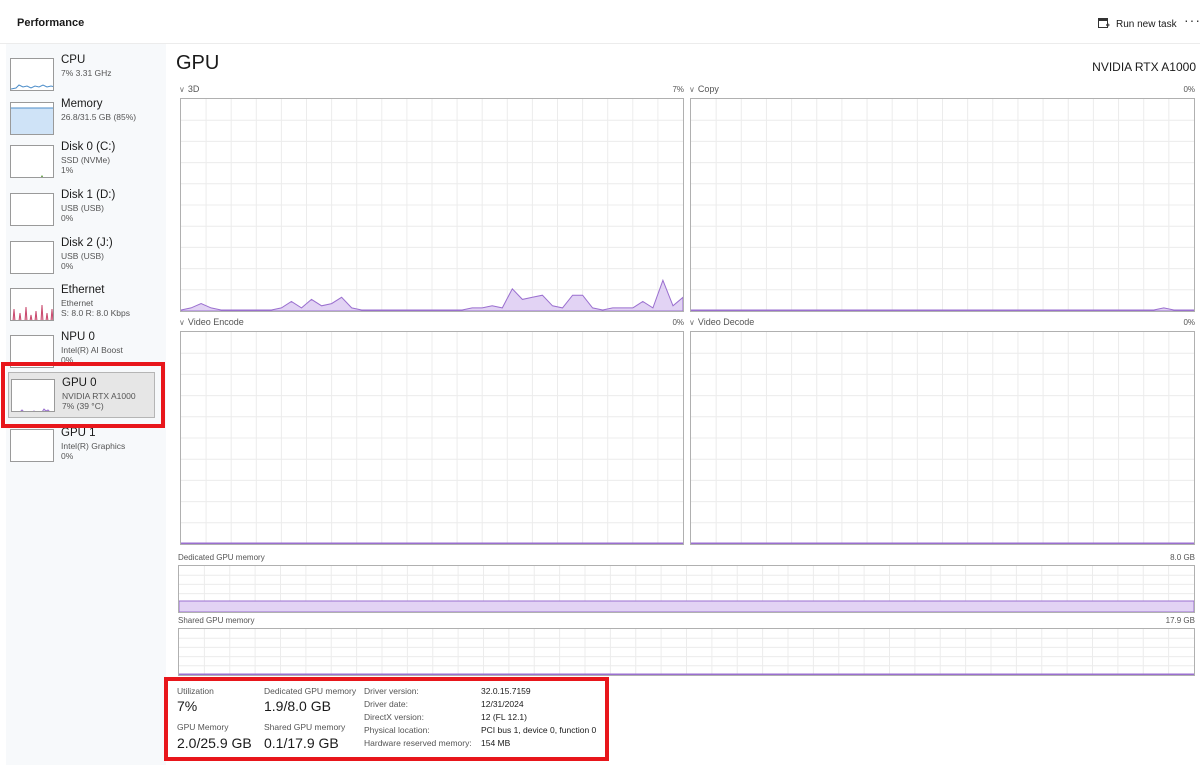  I want to click on graph-video-encode-selector: ∨ Video Encode, so click(211, 322).